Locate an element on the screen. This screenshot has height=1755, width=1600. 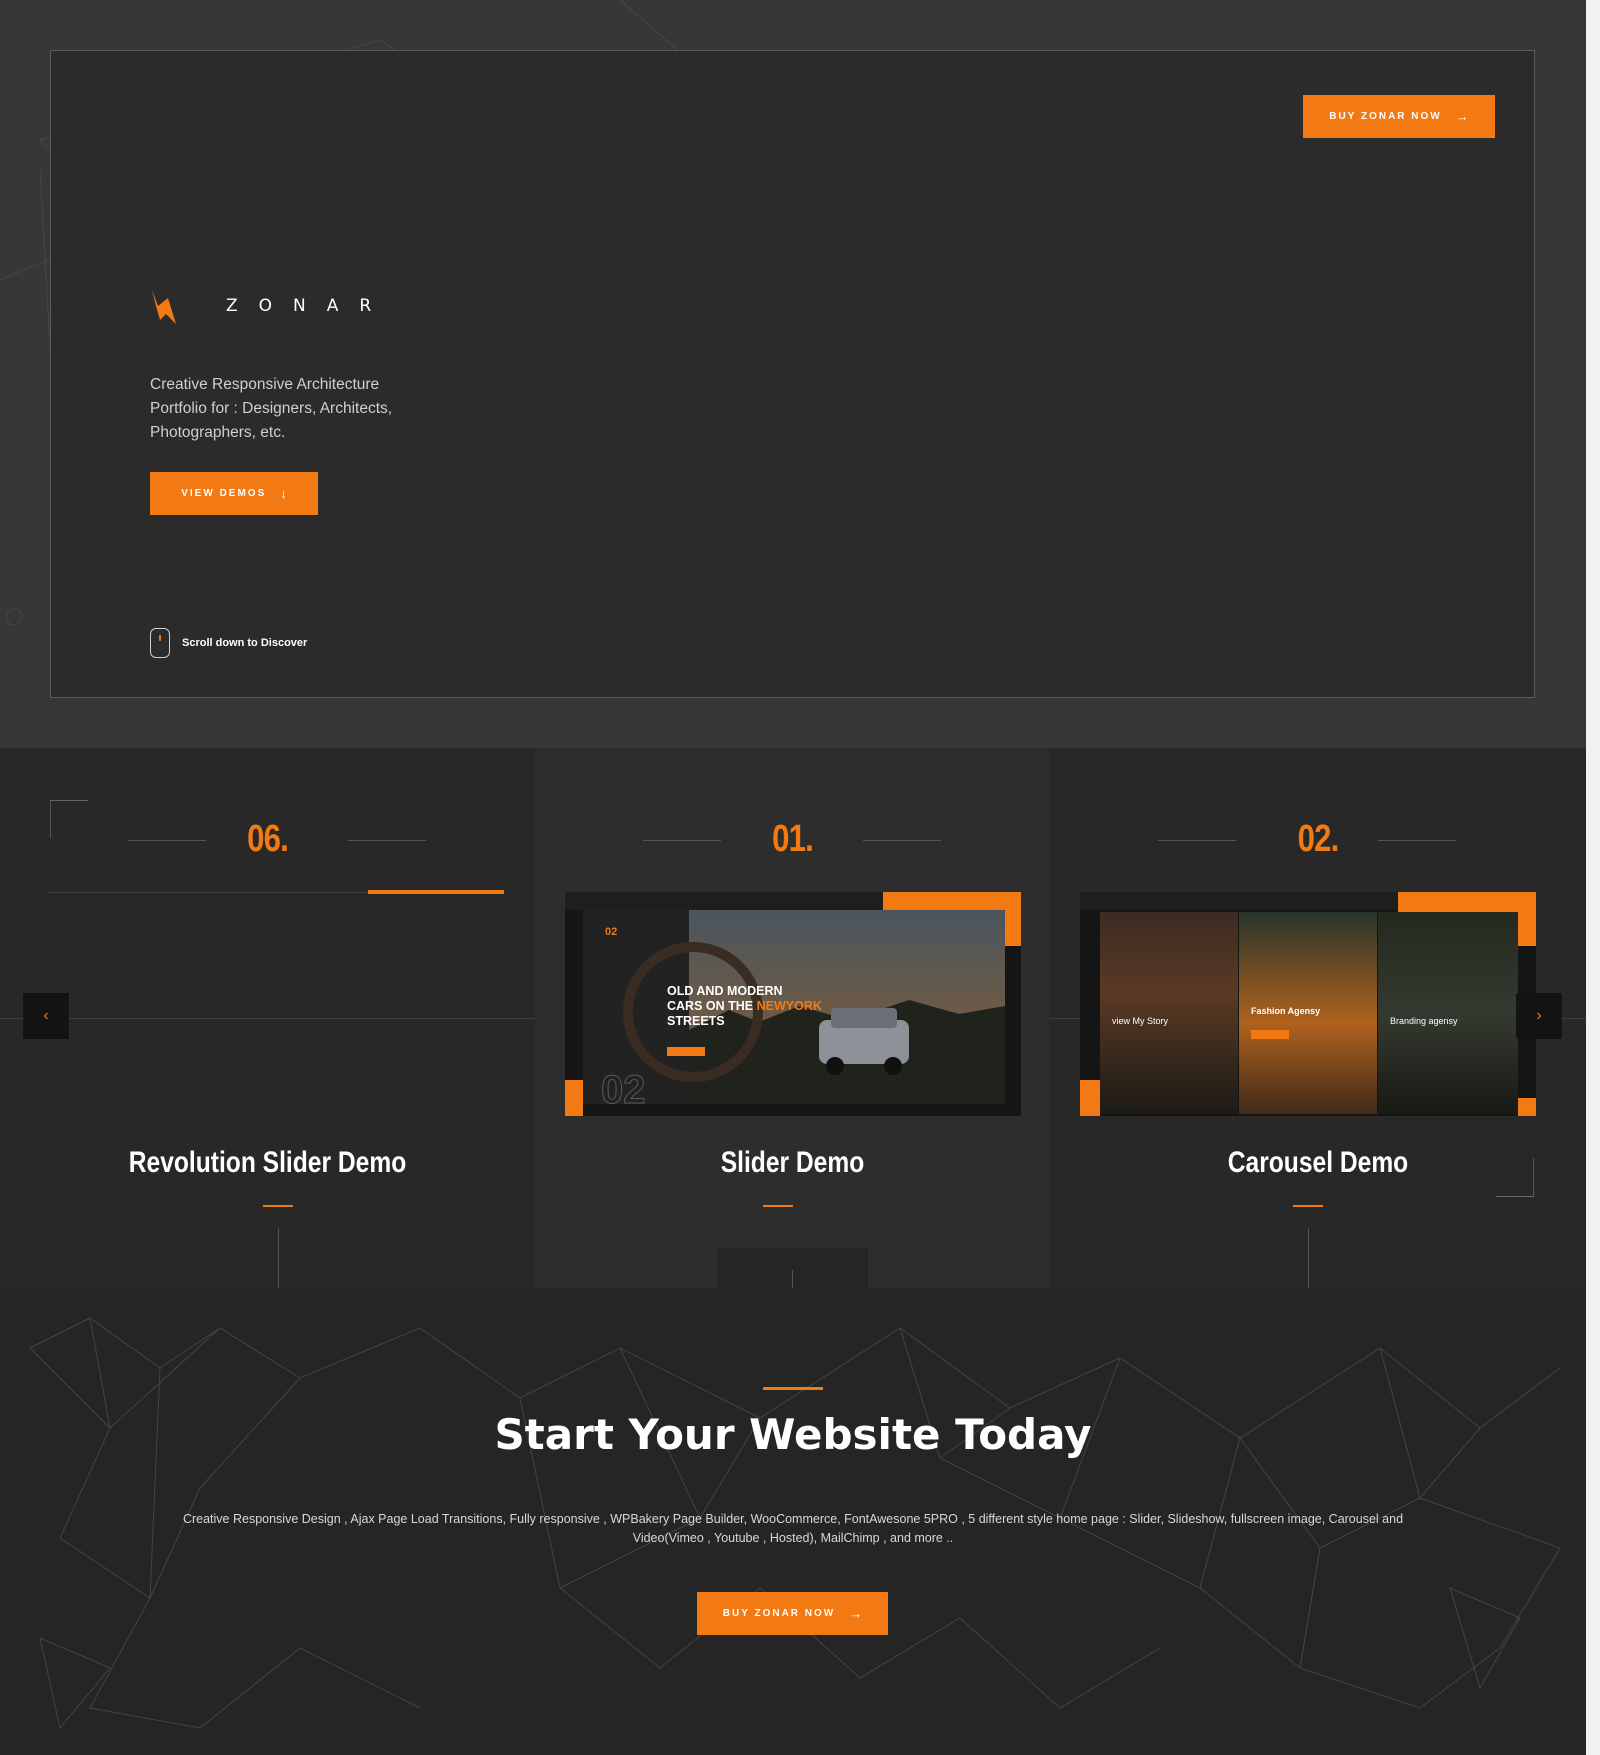
demo-number-wrap: 02. is located at coordinates (1318, 843).